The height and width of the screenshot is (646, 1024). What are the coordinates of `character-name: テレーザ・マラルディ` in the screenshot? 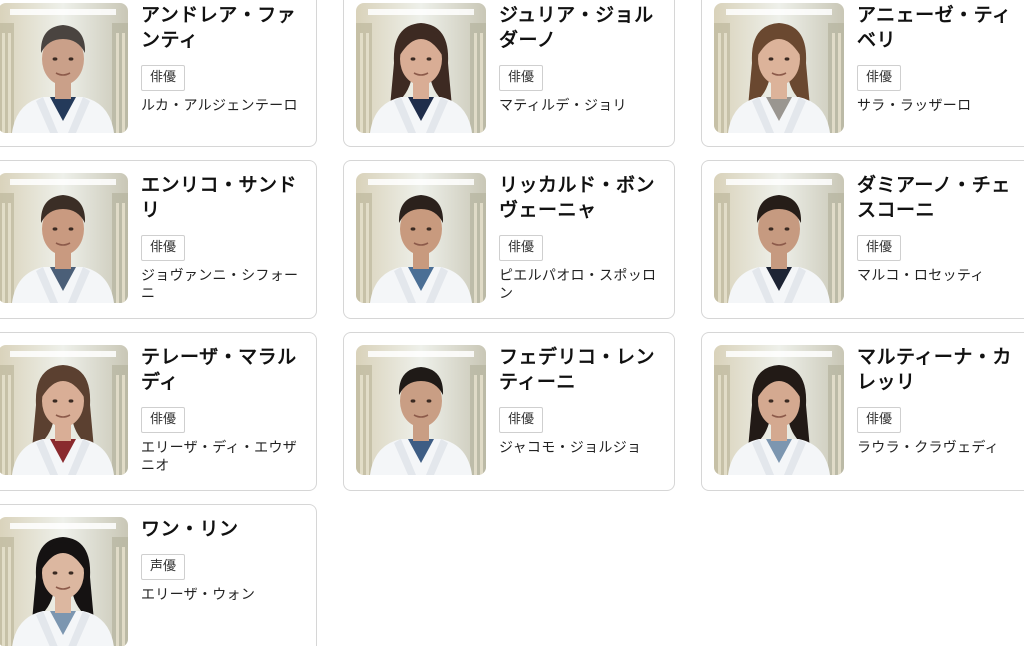 It's located at (224, 370).